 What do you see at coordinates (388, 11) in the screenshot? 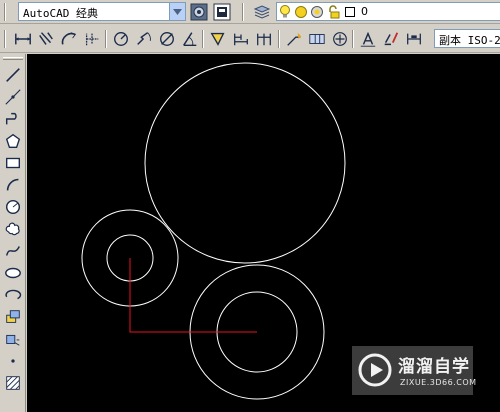
I see `layer-dropdown: 0` at bounding box center [388, 11].